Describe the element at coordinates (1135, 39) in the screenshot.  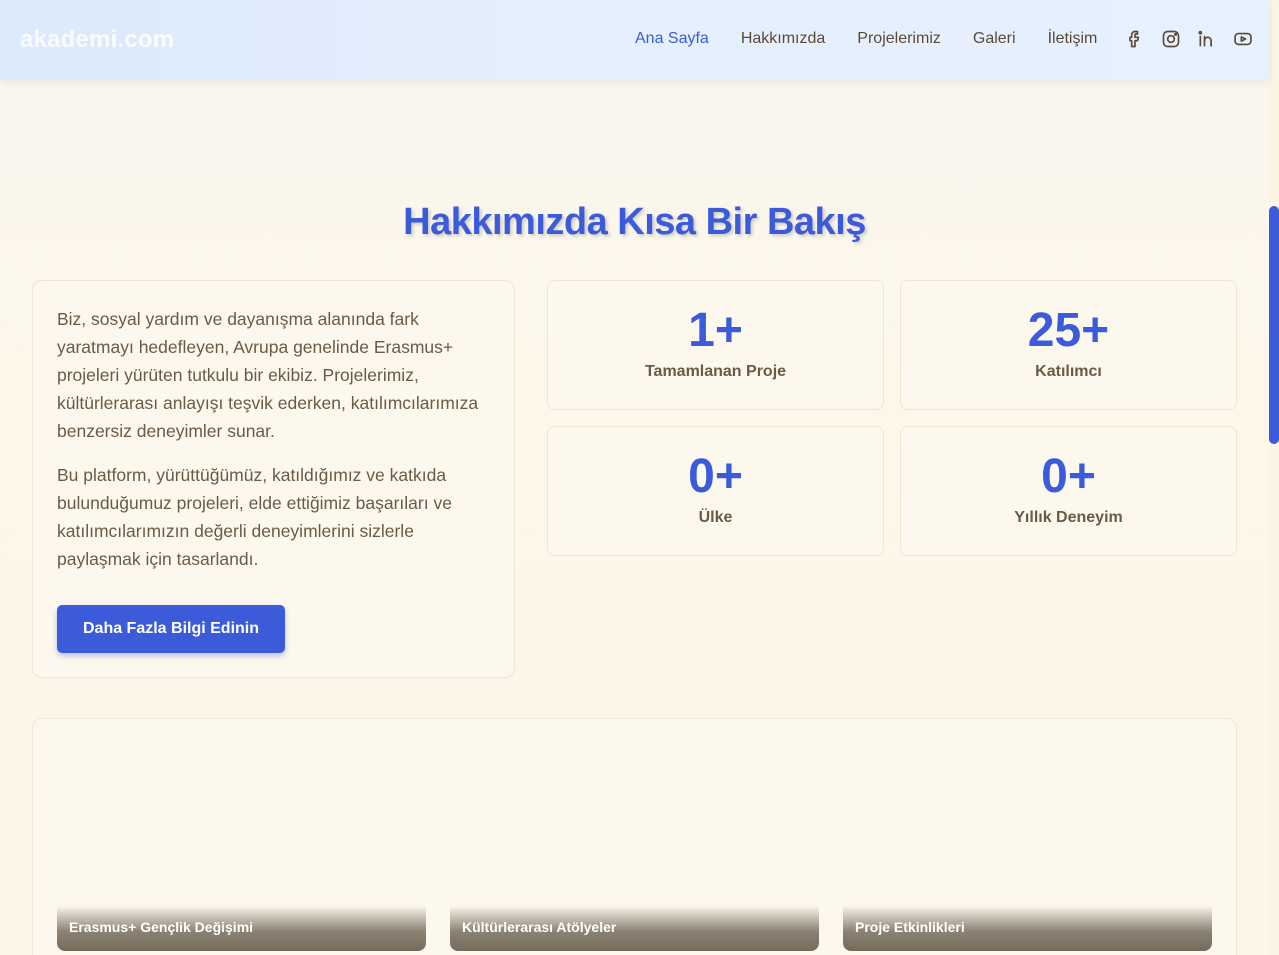
I see `facebook-icon` at that location.